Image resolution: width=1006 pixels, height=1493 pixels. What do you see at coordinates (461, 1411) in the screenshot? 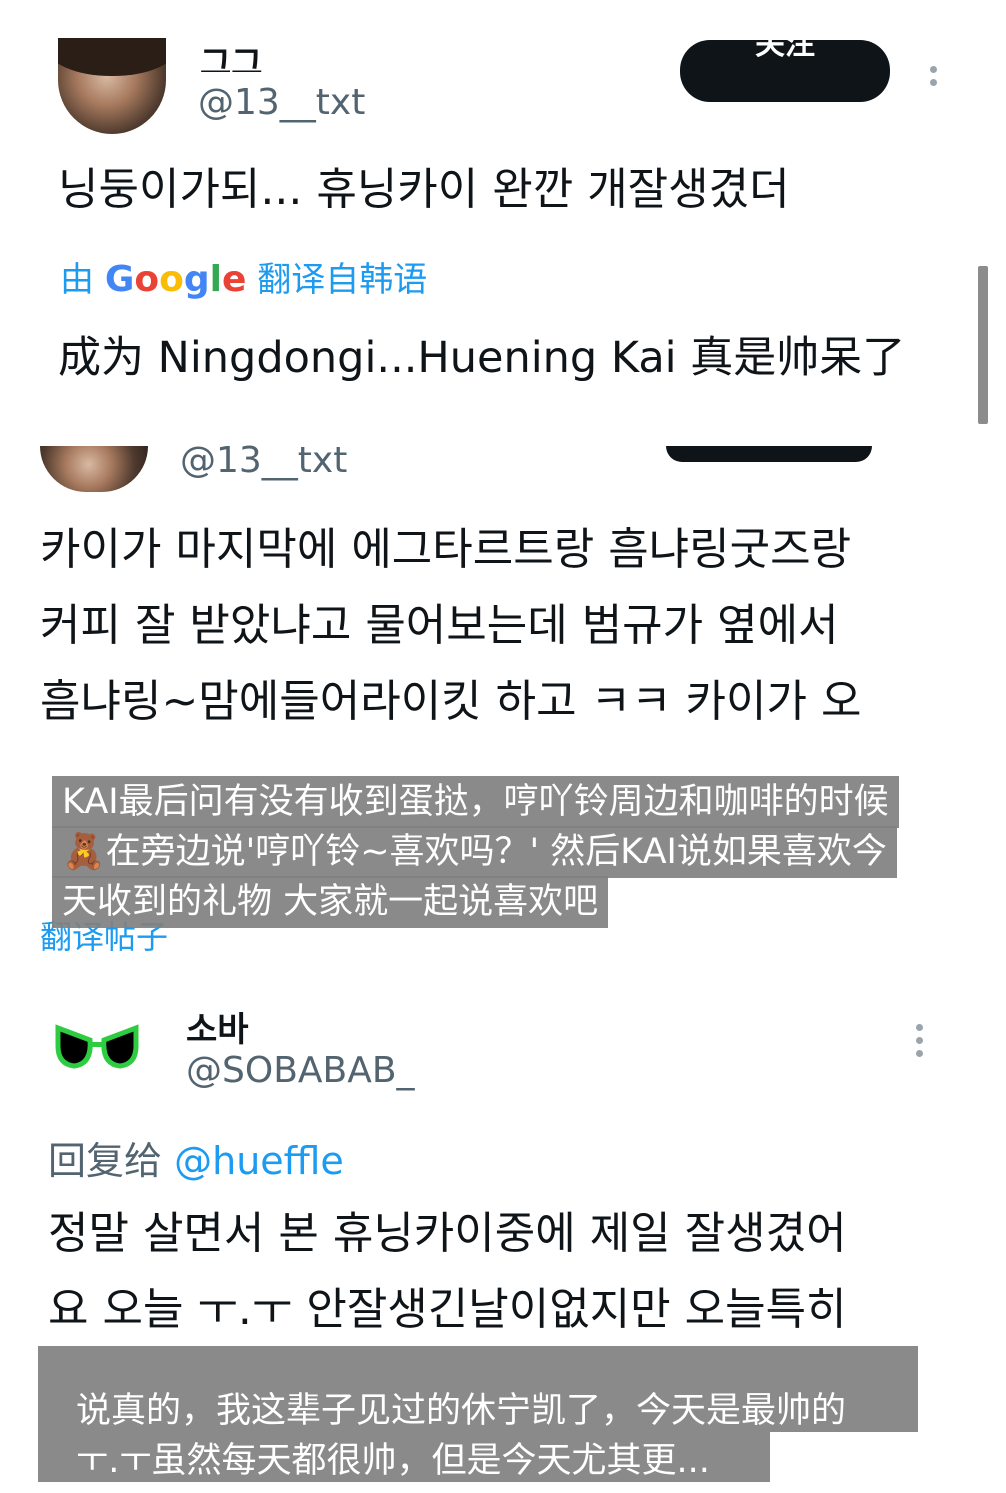
I see `caption-line: 说真的，我这辈子见过的休宁凯了，今天是最帅的` at bounding box center [461, 1411].